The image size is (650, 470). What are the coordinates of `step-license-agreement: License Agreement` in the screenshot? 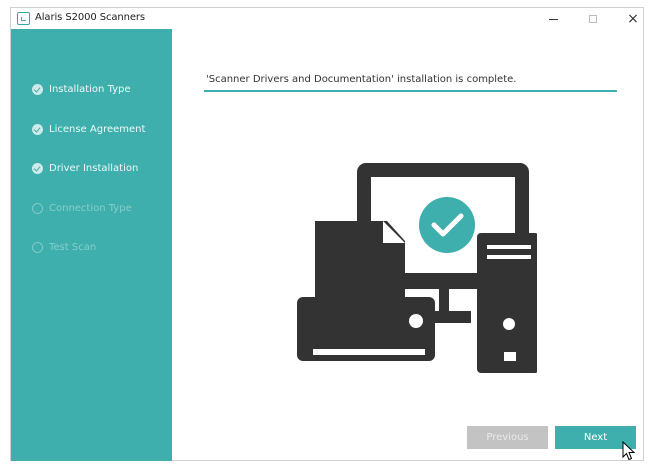 It's located at (88, 129).